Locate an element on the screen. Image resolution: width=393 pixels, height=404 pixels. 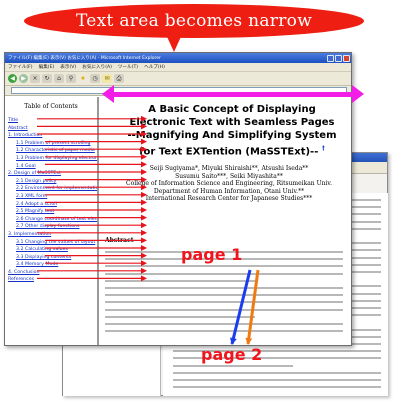
toc-item: 2. Design of MaSSTExt is located at coordinates (52, 174).